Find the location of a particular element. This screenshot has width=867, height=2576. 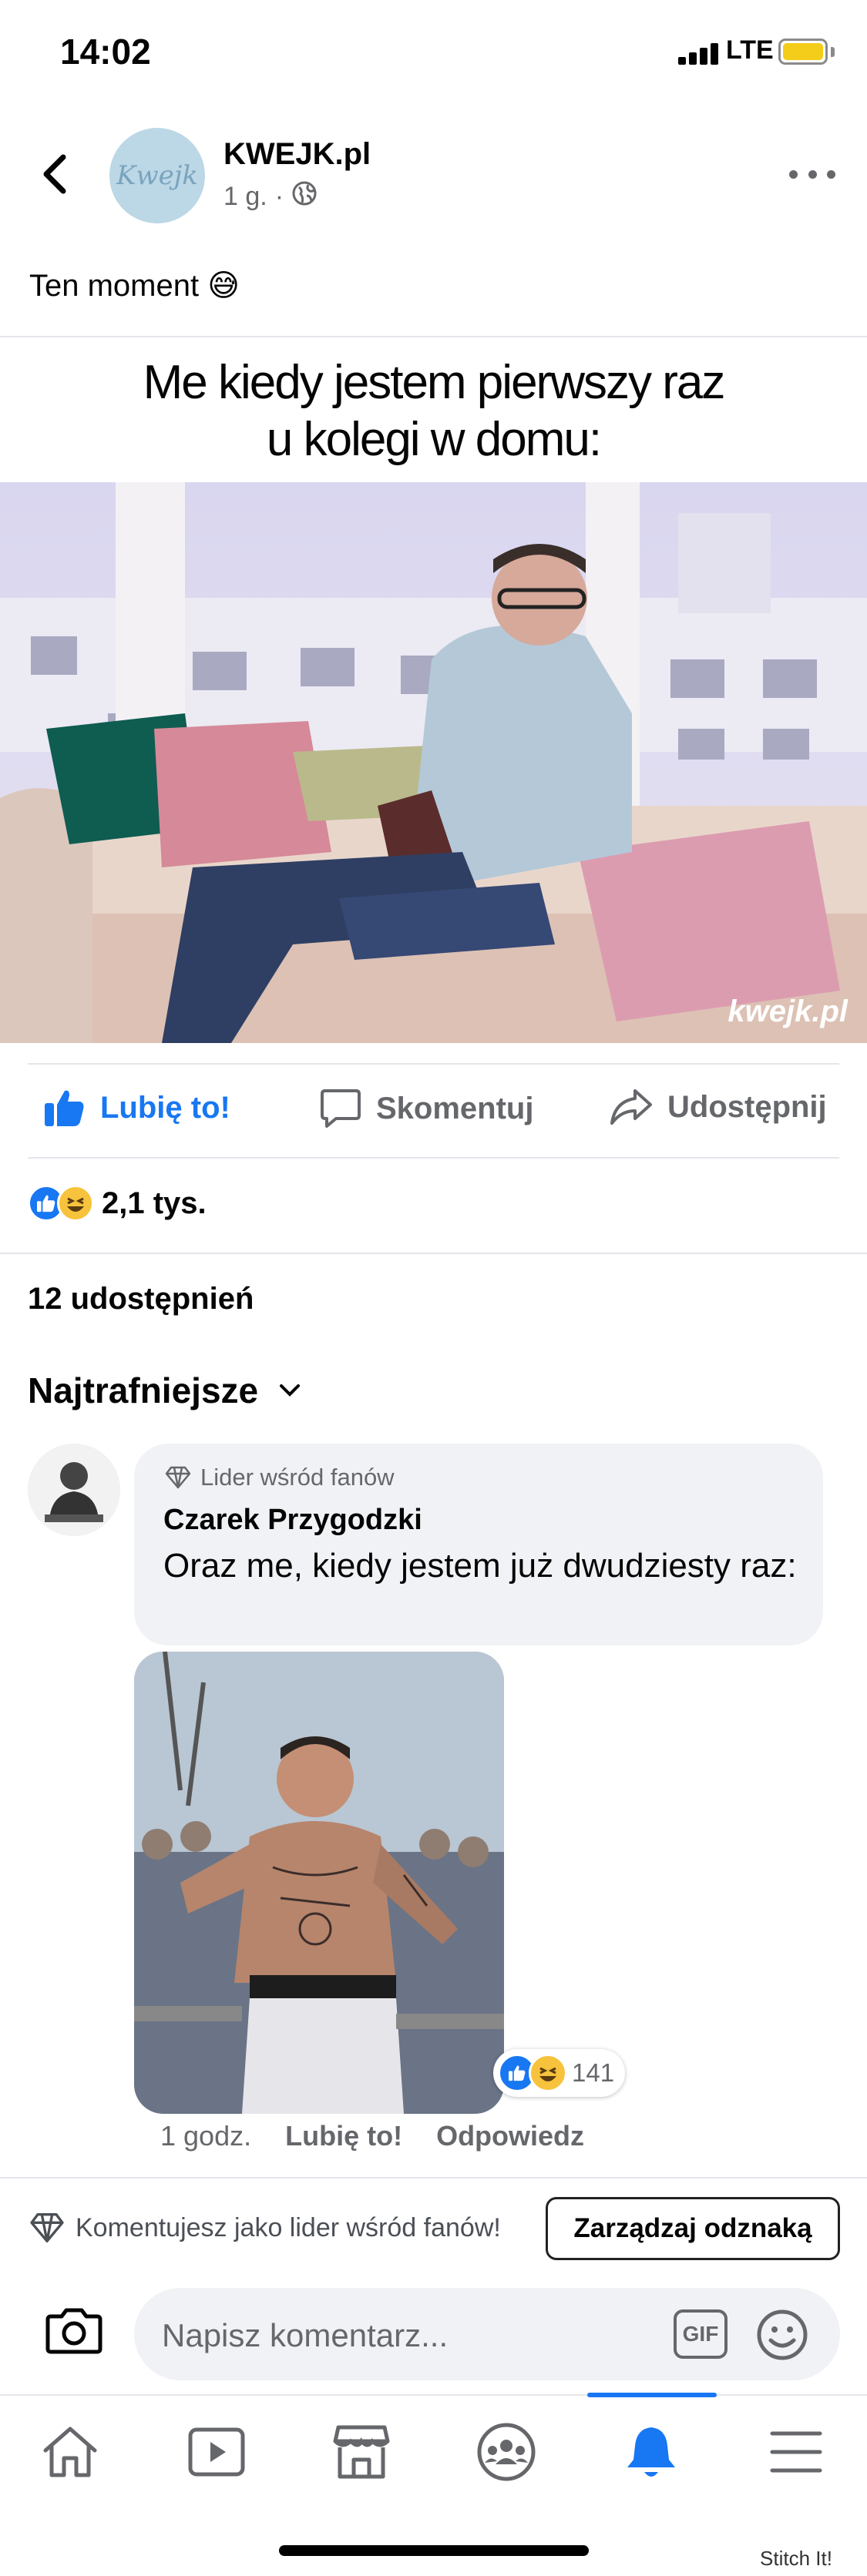

sort-label: Najtrafniejsze is located at coordinates (143, 1390).